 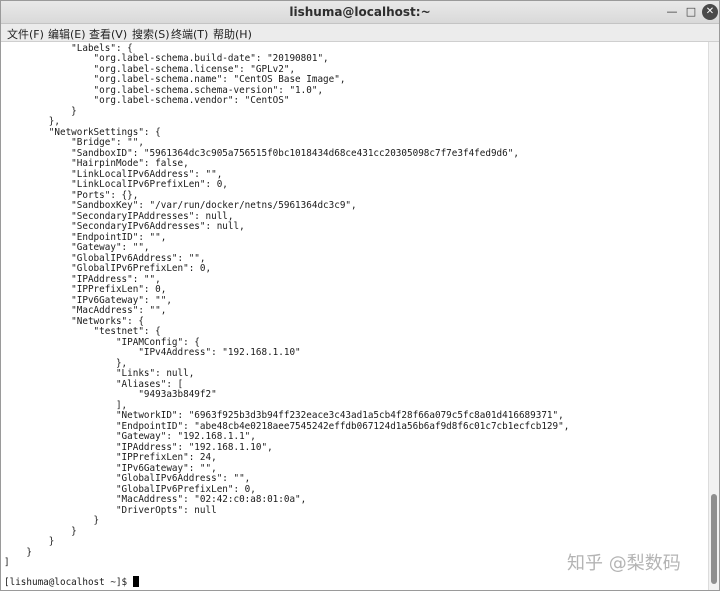 What do you see at coordinates (82, 132) in the screenshot?
I see `terminal-line: "NetworkSettings": {` at bounding box center [82, 132].